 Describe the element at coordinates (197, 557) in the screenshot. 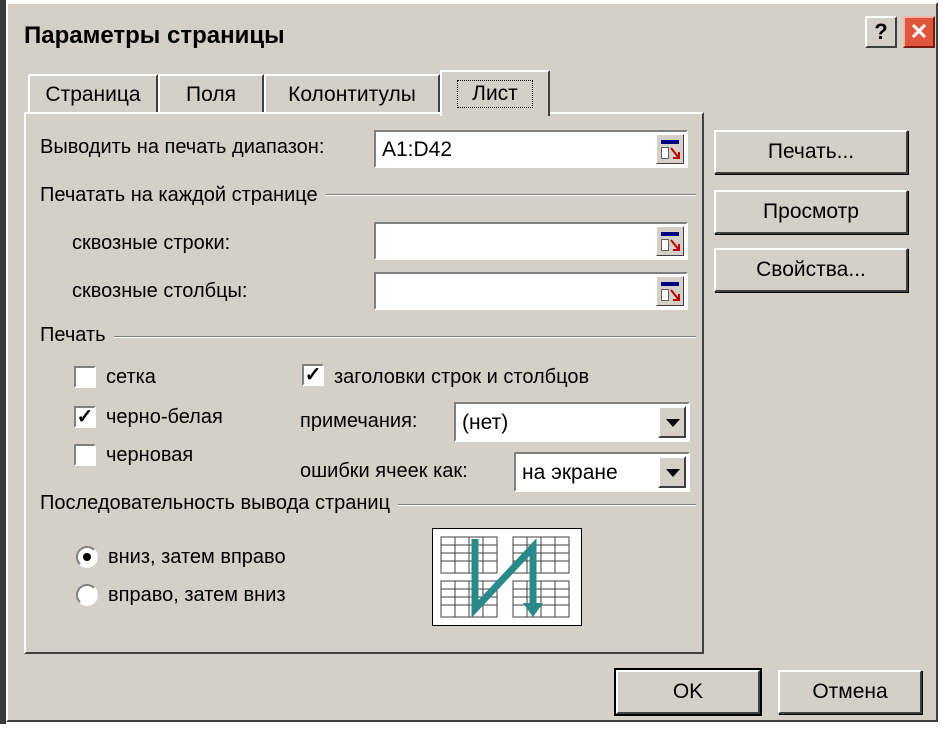

I see `down-then-over-label: вниз, затем вправо` at that location.